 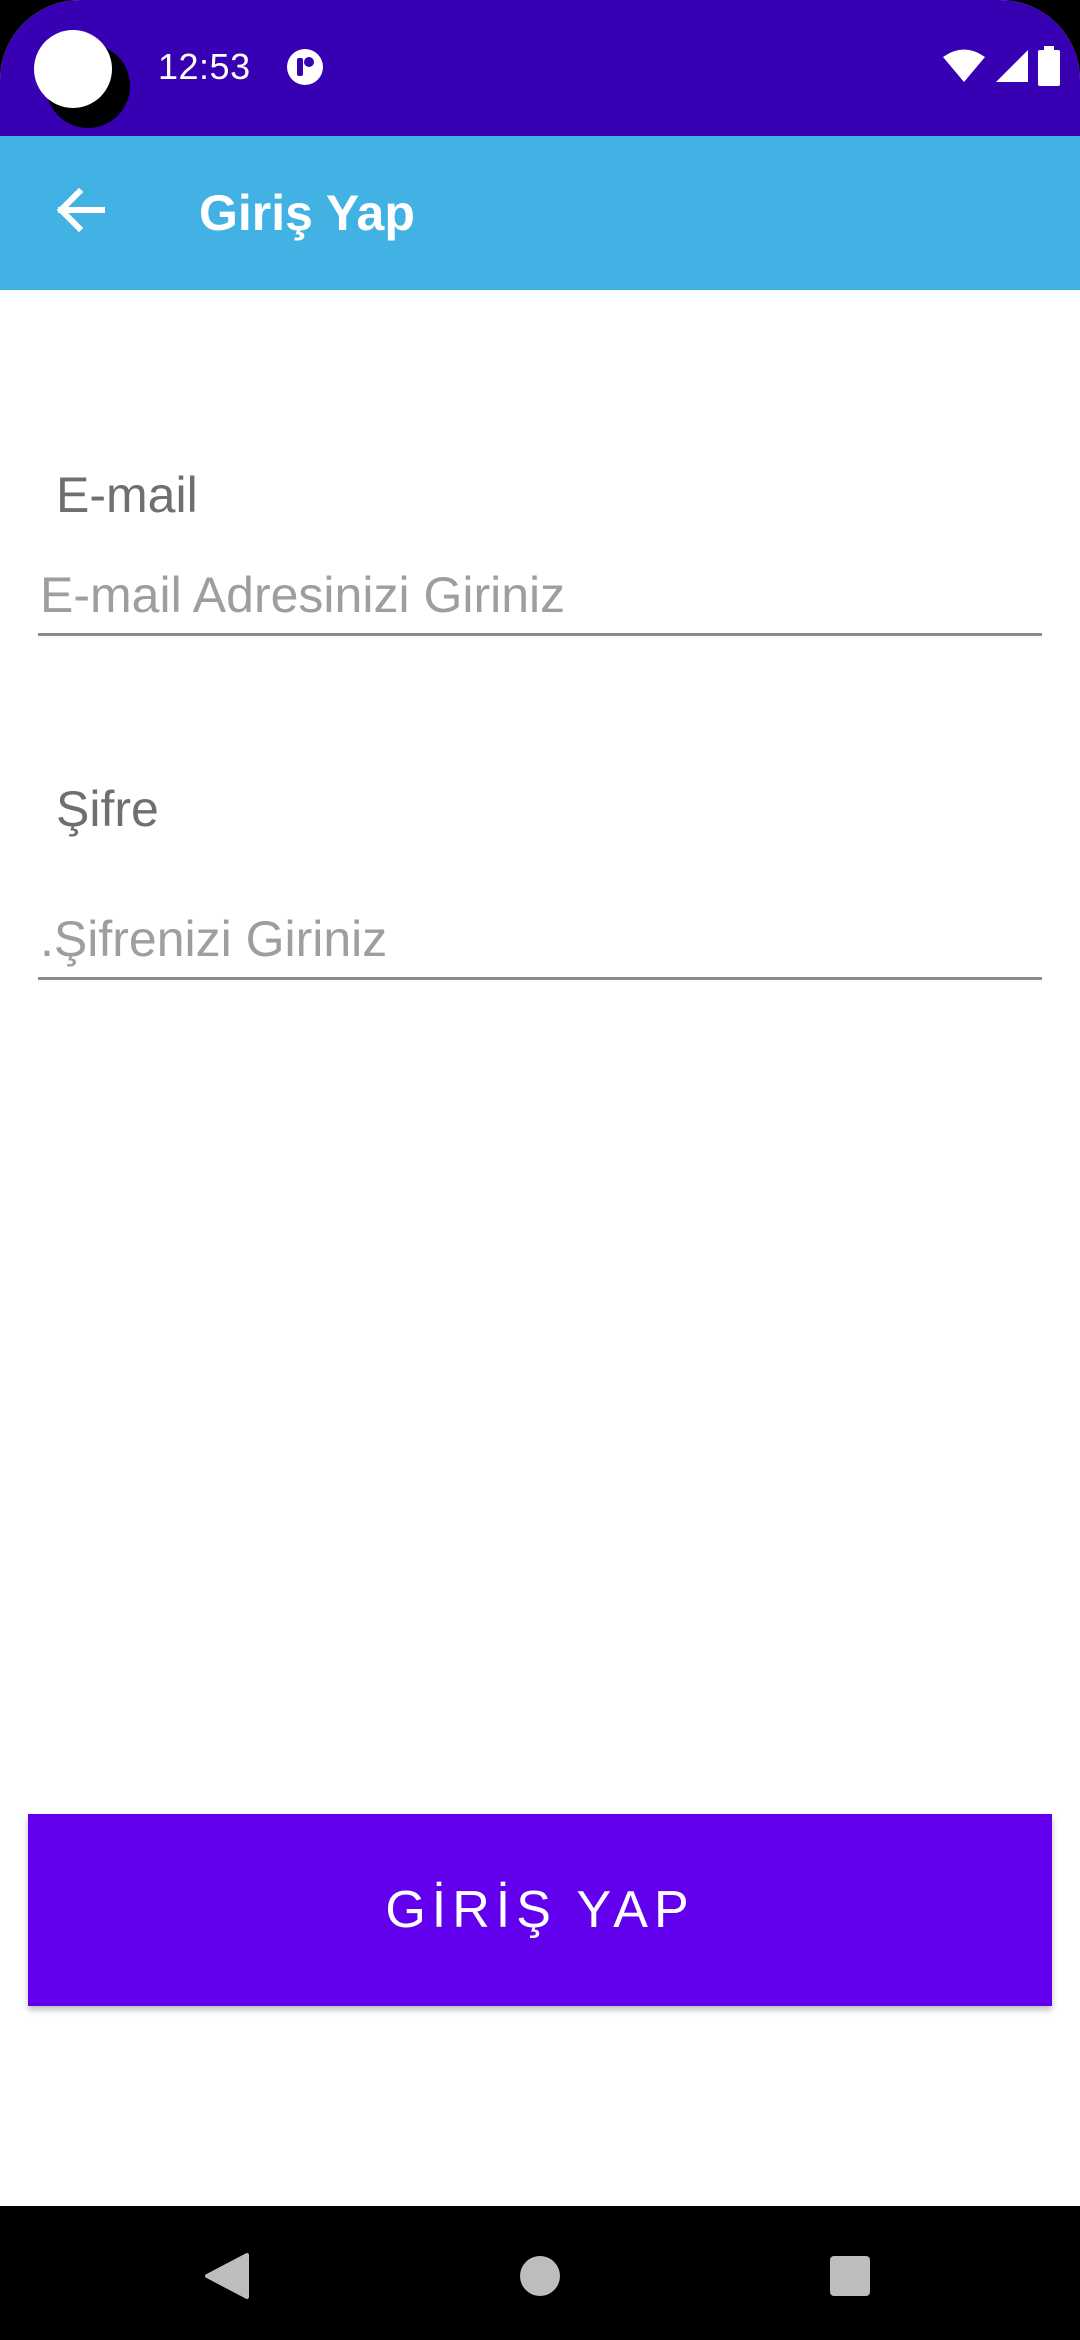 I want to click on back-triangle-icon, so click(x=226, y=2278).